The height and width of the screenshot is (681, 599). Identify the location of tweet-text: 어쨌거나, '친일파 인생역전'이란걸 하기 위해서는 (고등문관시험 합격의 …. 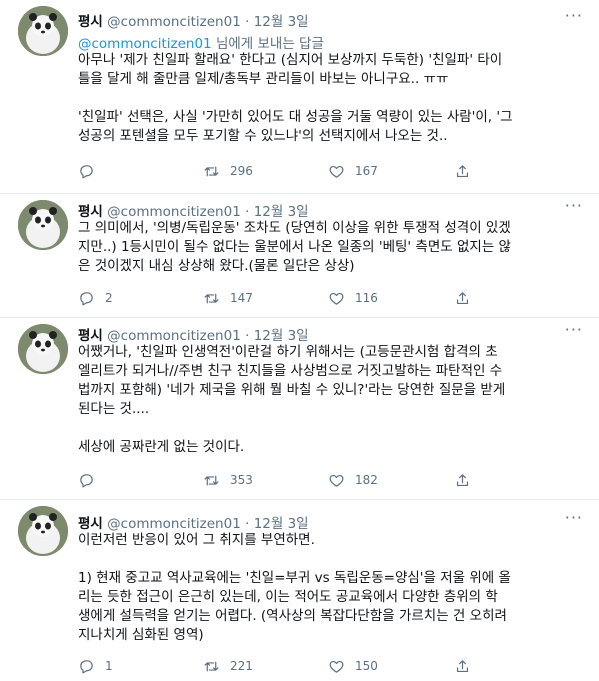
(330, 400).